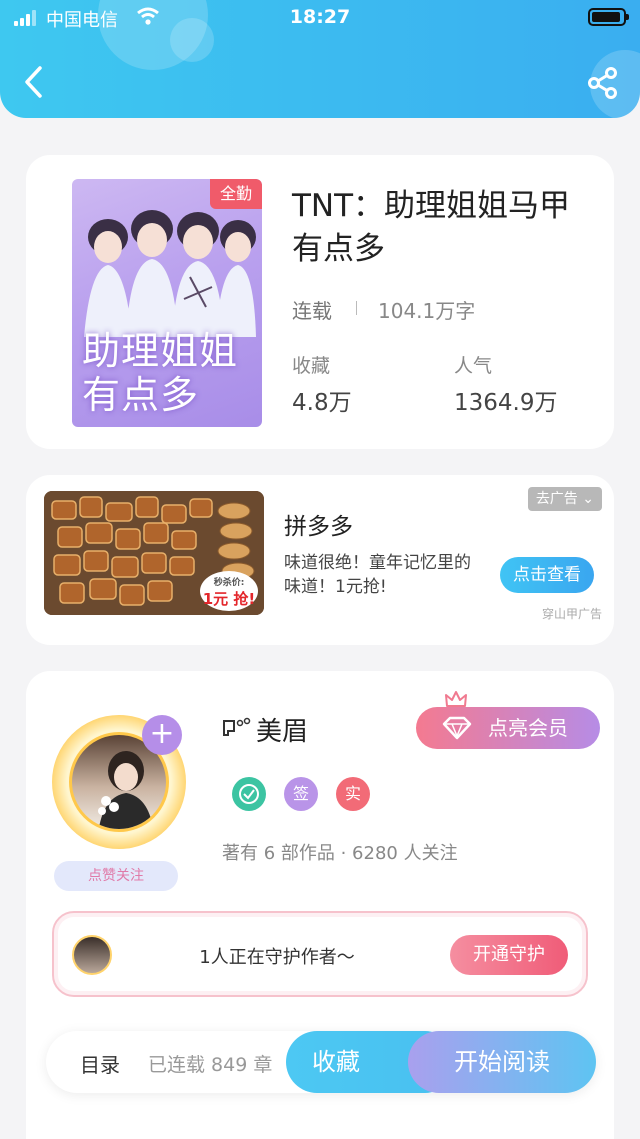  I want to click on remove-ad-button: 去广告 ⌄, so click(564, 499).